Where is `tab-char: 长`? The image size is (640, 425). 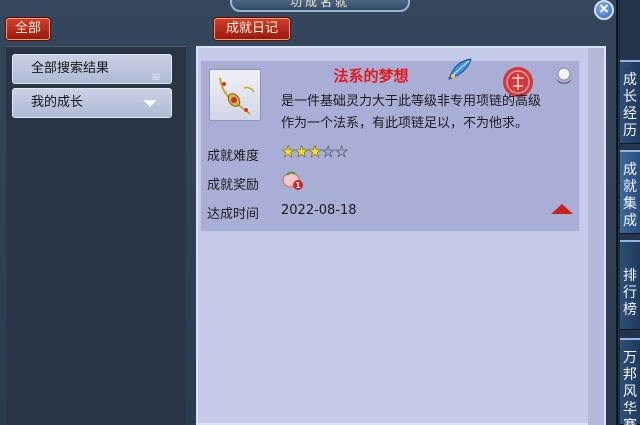
tab-char: 长 is located at coordinates (630, 97).